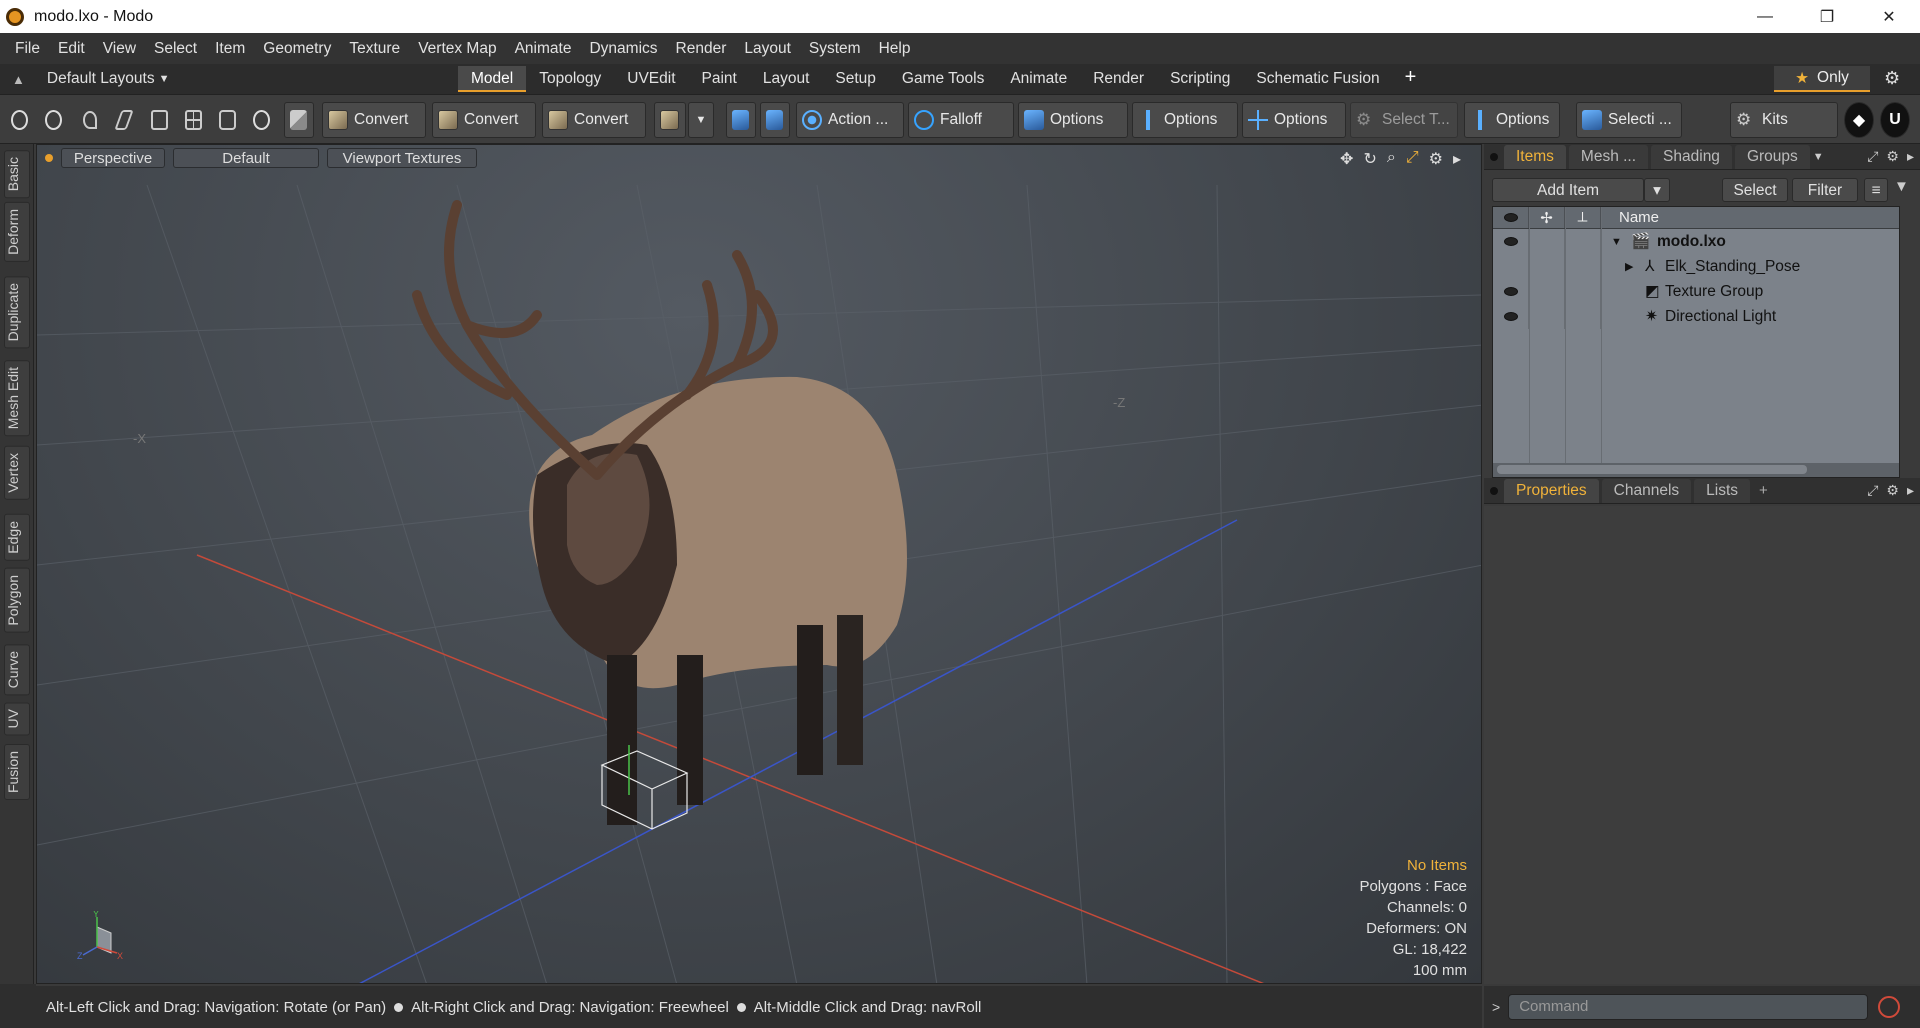 The image size is (1920, 1028). I want to click on tab-polygon: Polygon, so click(17, 600).